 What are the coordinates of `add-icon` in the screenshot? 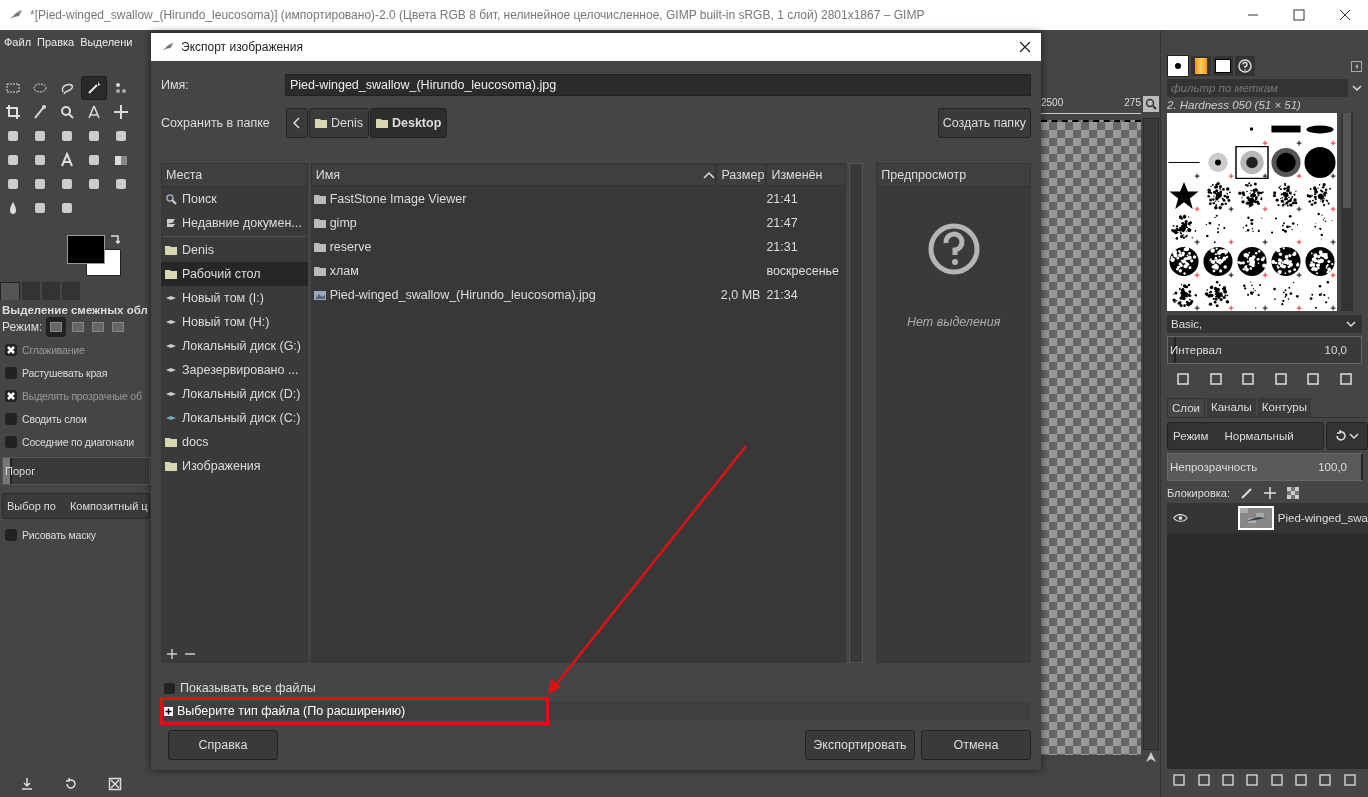 It's located at (172, 654).